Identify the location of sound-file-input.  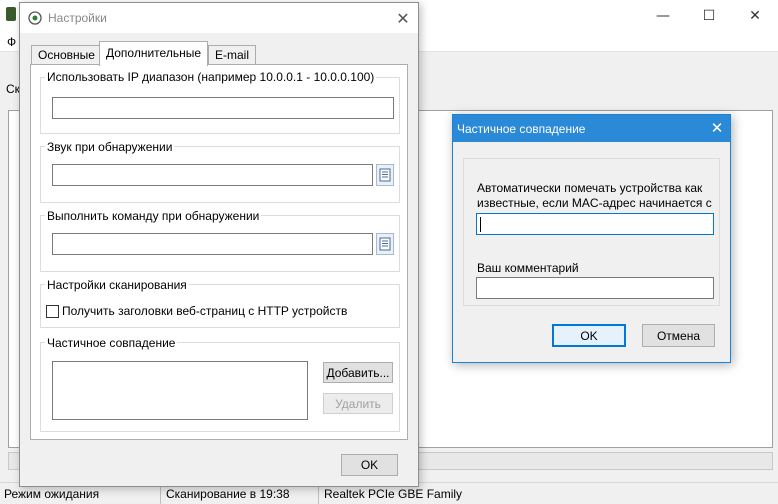
(212, 175).